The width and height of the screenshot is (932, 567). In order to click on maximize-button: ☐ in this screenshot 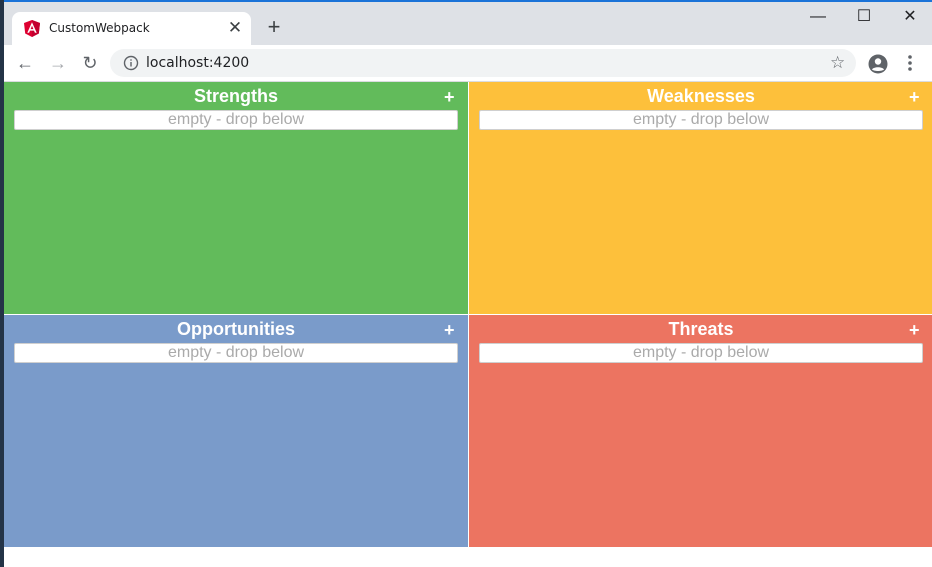, I will do `click(864, 17)`.